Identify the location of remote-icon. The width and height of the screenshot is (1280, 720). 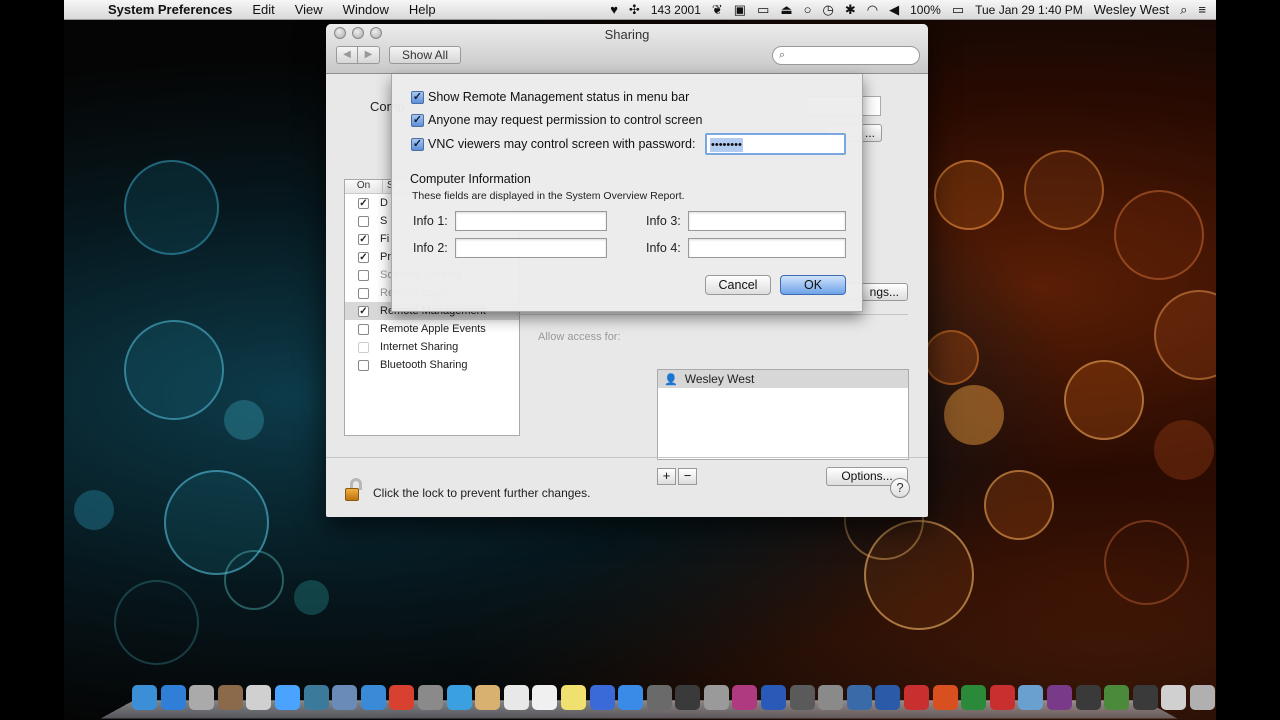
(831, 697).